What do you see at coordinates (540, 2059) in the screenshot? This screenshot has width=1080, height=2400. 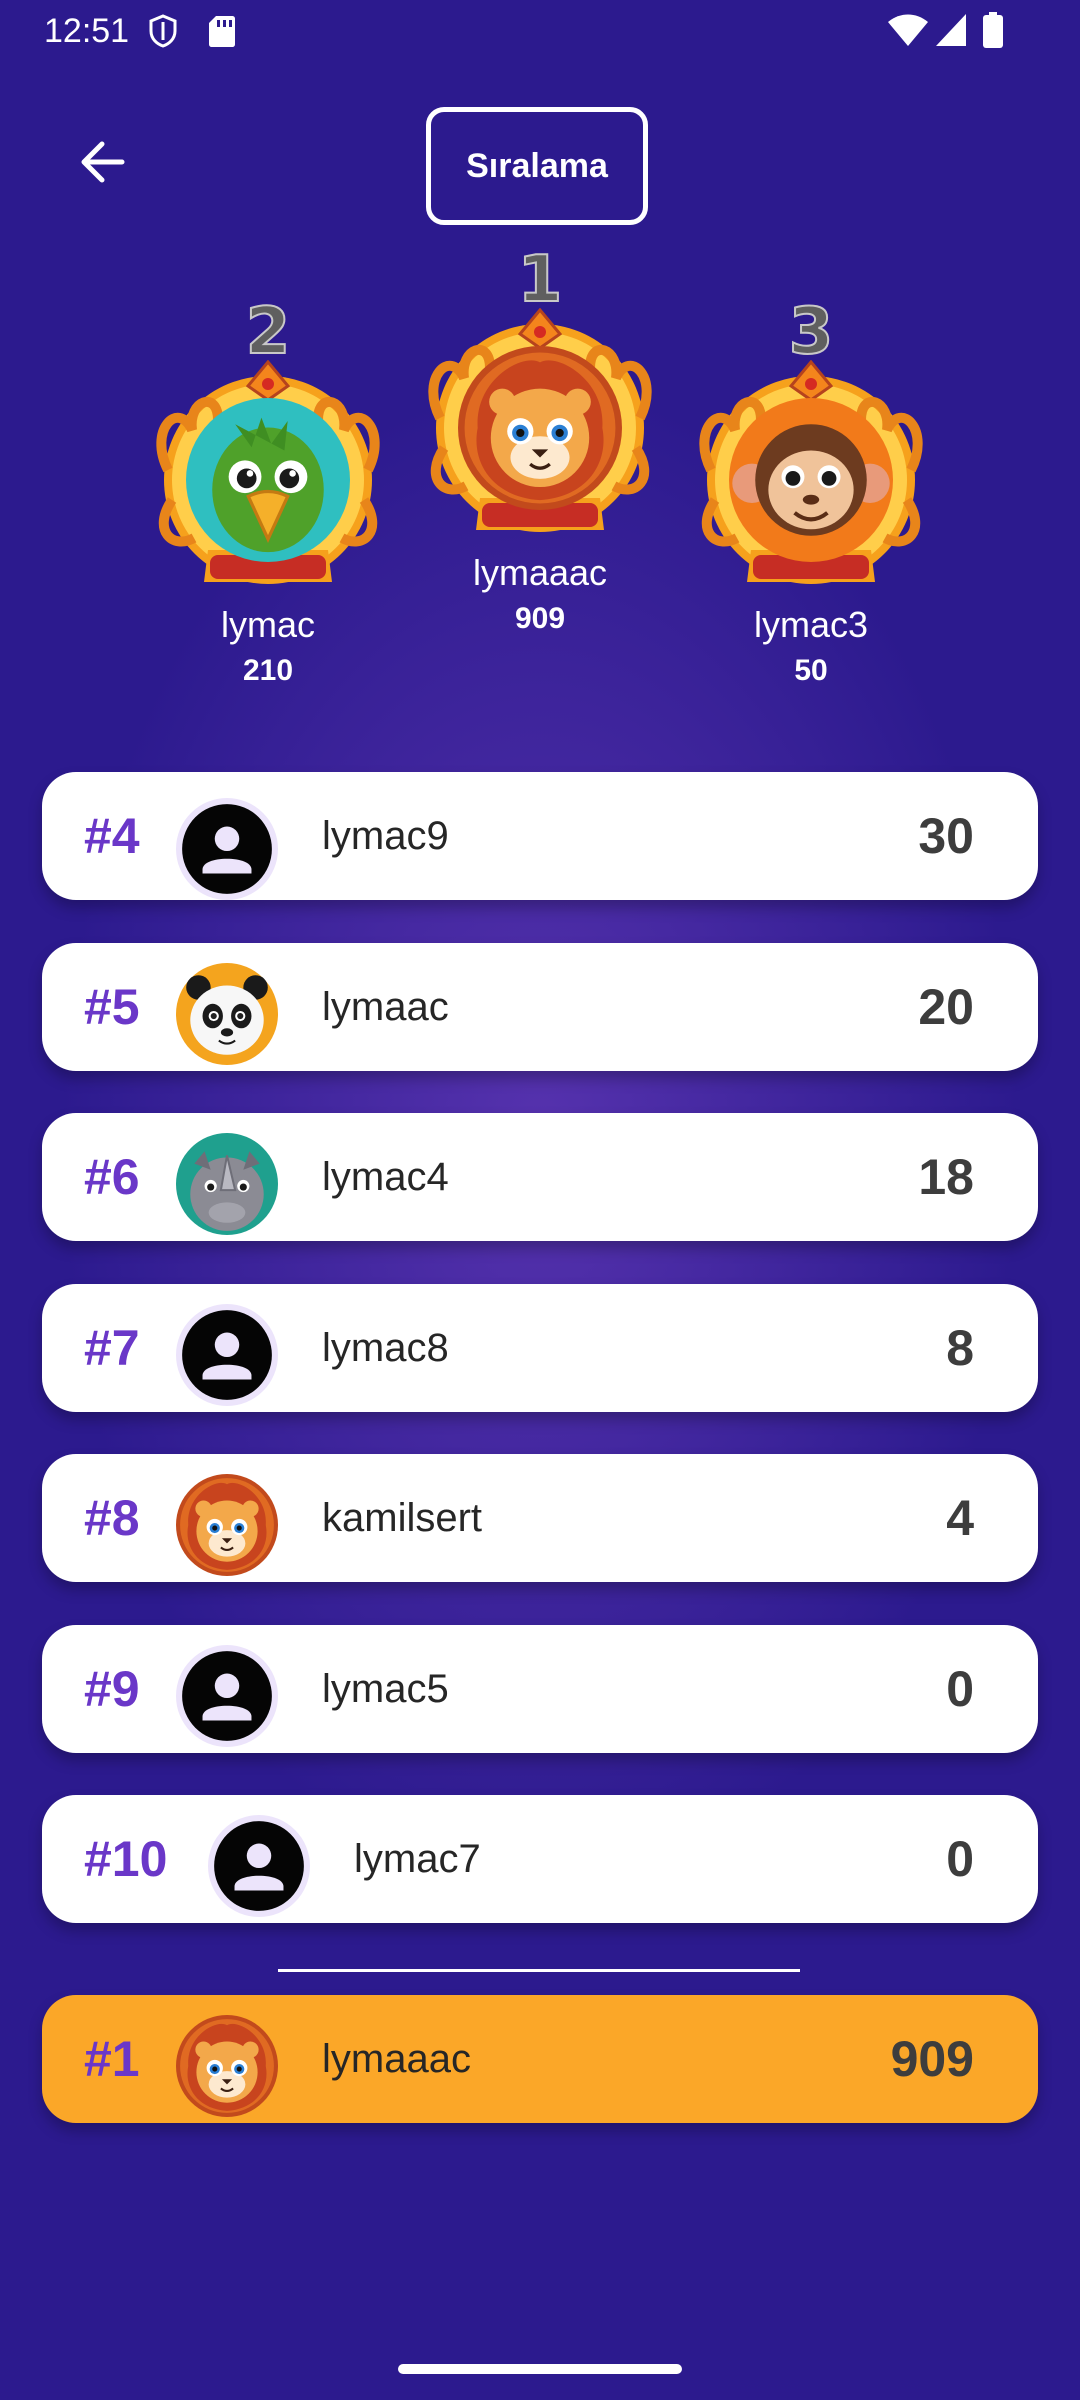 I see `current-user-row: #1 lymaaac 909` at bounding box center [540, 2059].